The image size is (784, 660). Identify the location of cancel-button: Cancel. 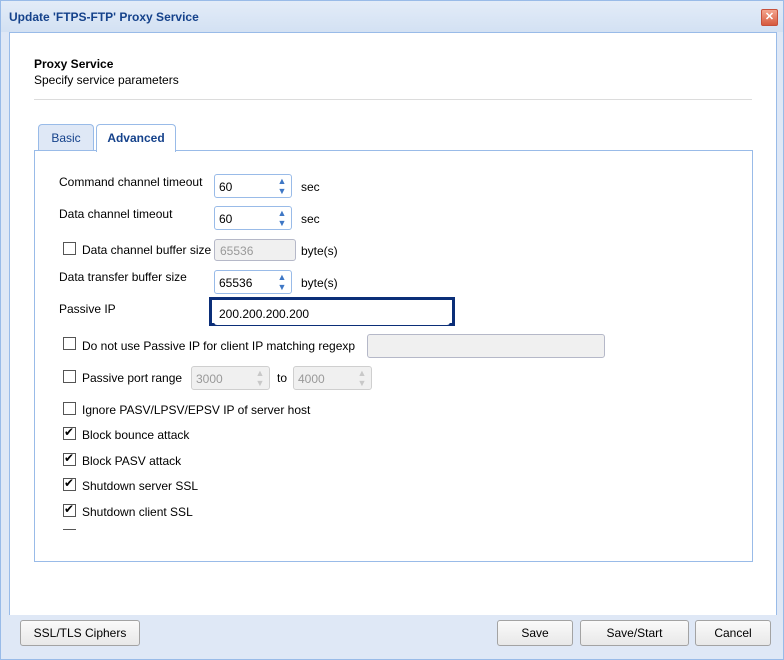
(733, 633).